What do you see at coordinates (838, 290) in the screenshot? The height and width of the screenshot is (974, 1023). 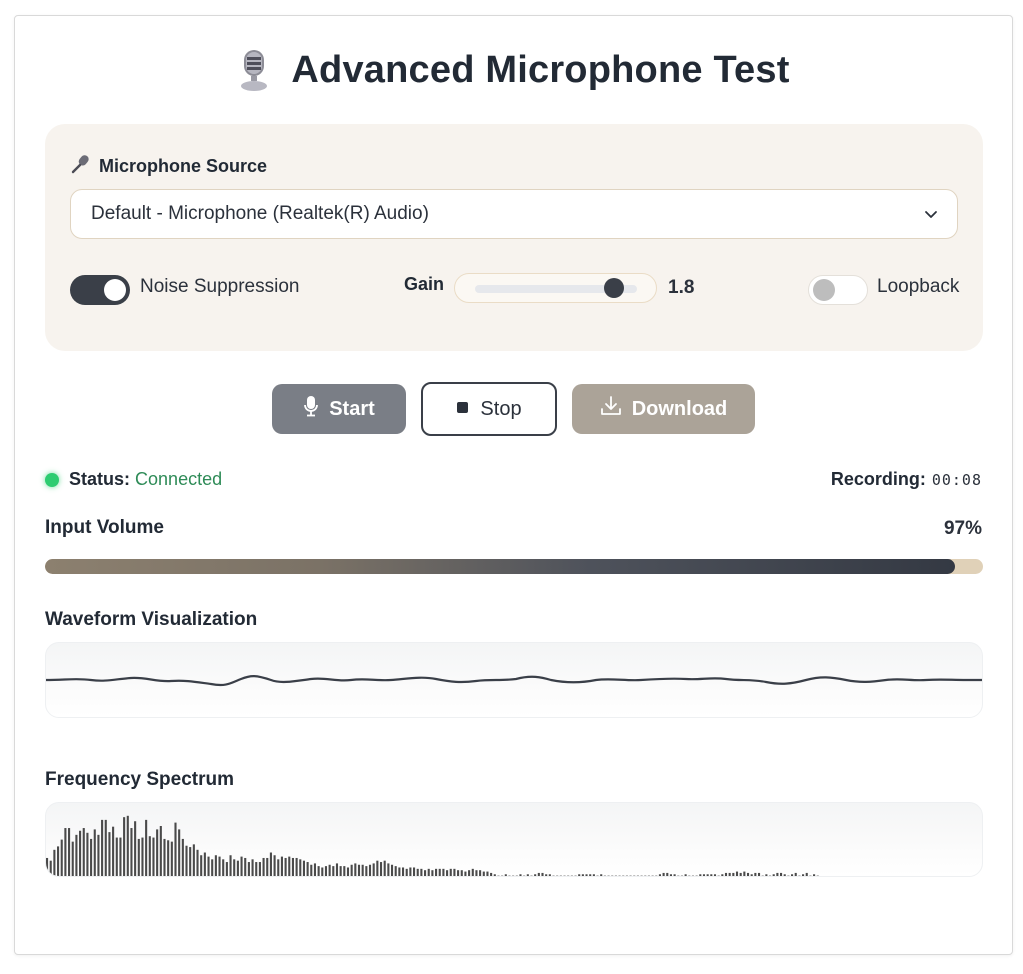 I see `loopback-toggle` at bounding box center [838, 290].